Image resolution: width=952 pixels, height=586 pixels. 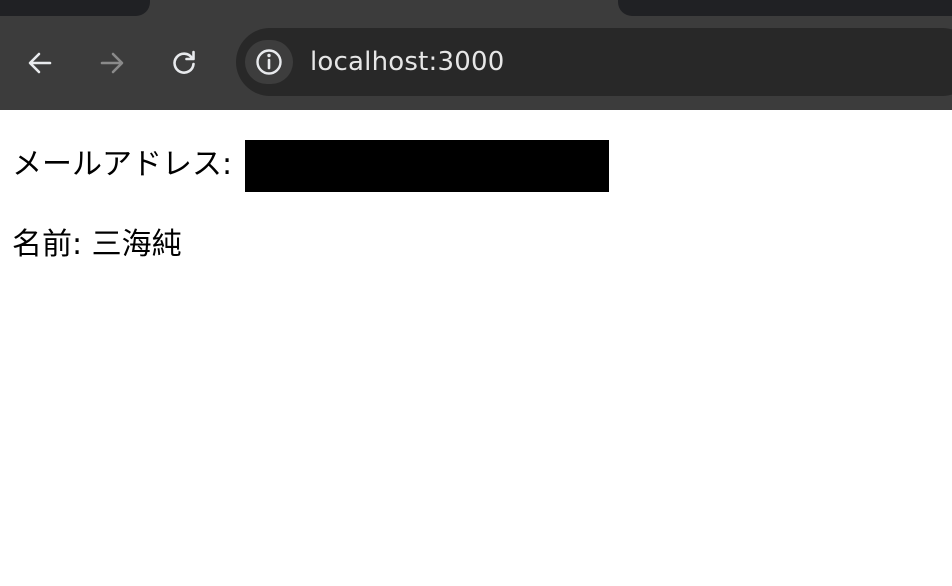 I want to click on email-row: メールアドレス:, so click(x=122, y=165).